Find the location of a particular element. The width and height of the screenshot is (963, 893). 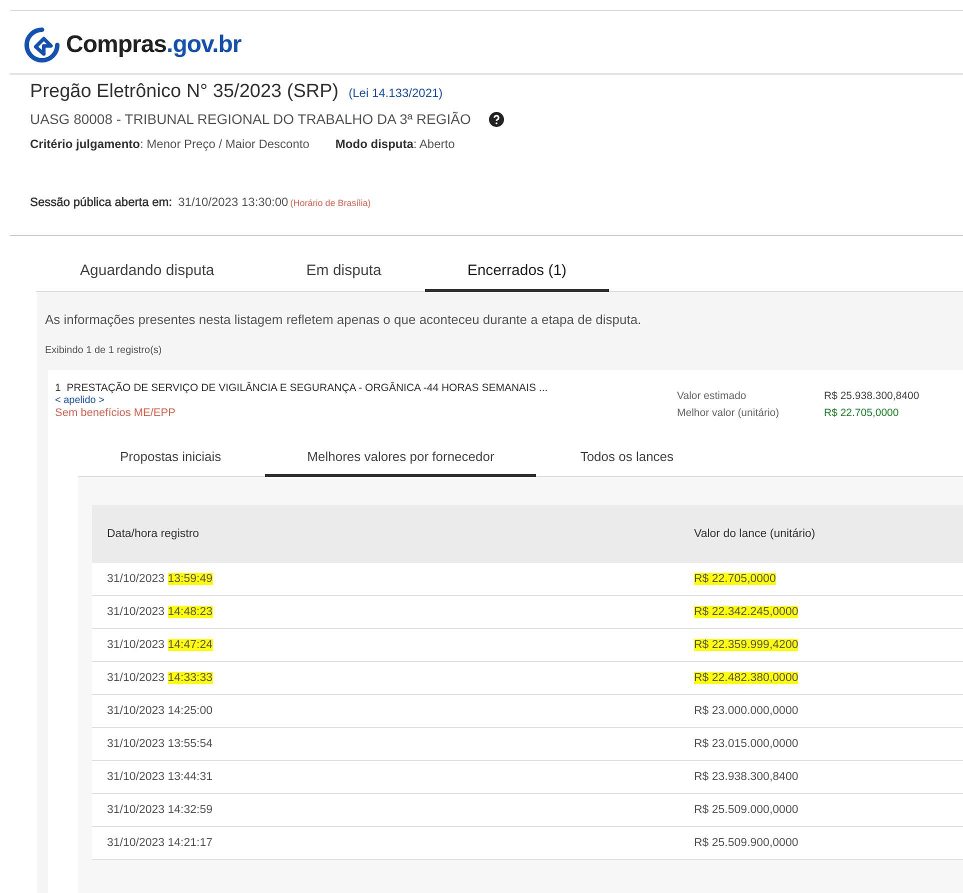

table-cell: R$ 23.938.300,8400 is located at coordinates (821, 777).